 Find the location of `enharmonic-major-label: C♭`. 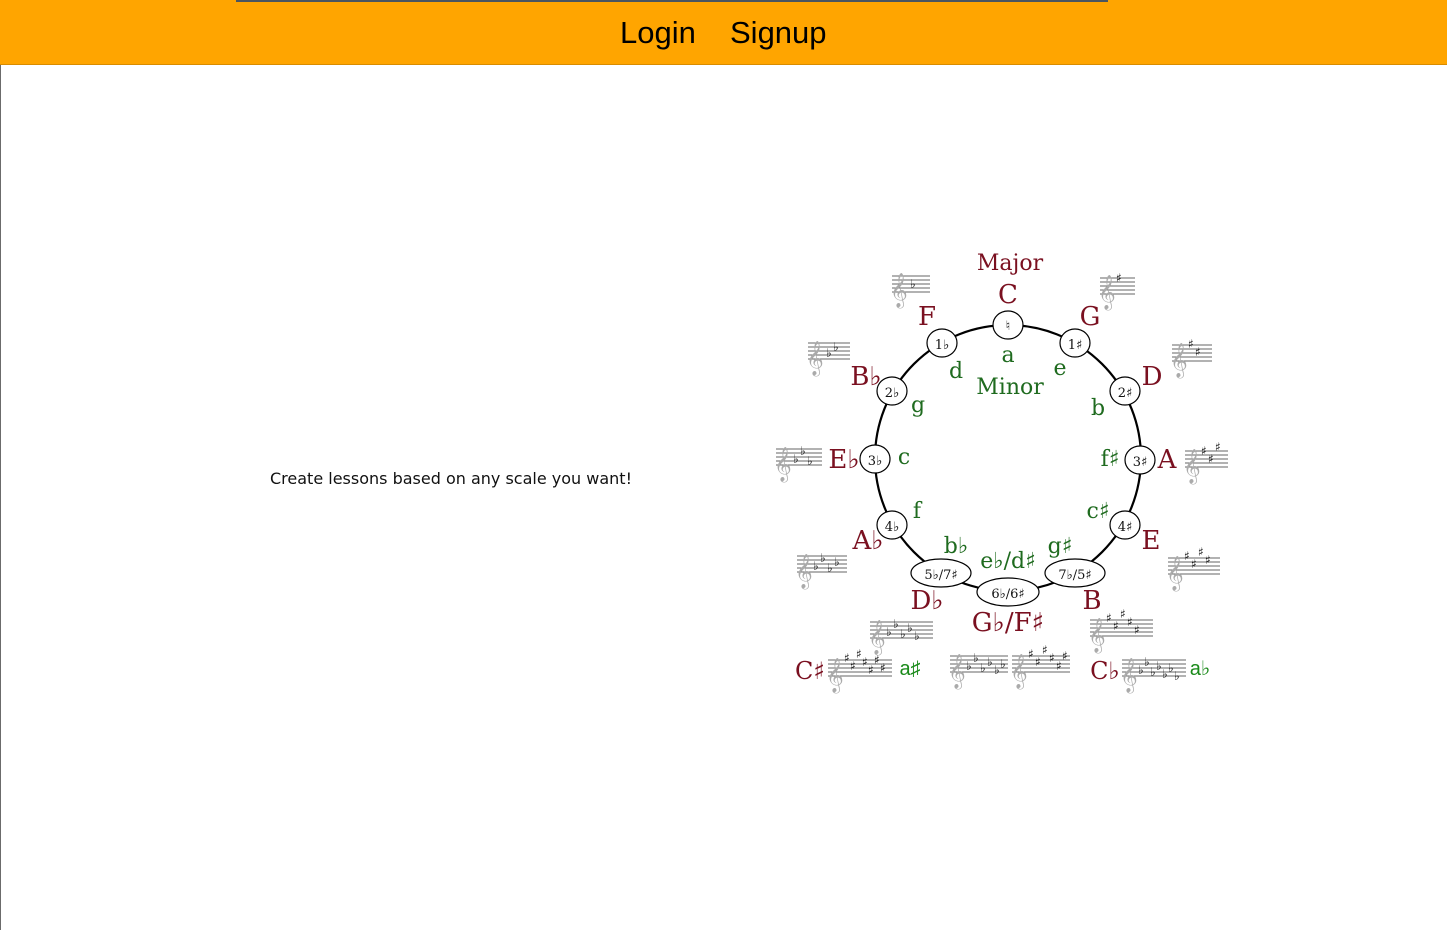

enharmonic-major-label: C♭ is located at coordinates (1105, 671).